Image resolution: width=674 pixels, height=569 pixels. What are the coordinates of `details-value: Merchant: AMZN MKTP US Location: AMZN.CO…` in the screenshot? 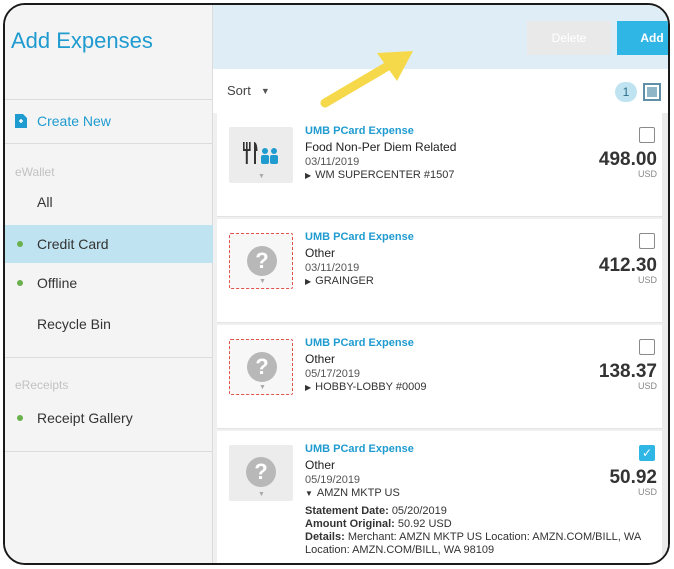 It's located at (473, 543).